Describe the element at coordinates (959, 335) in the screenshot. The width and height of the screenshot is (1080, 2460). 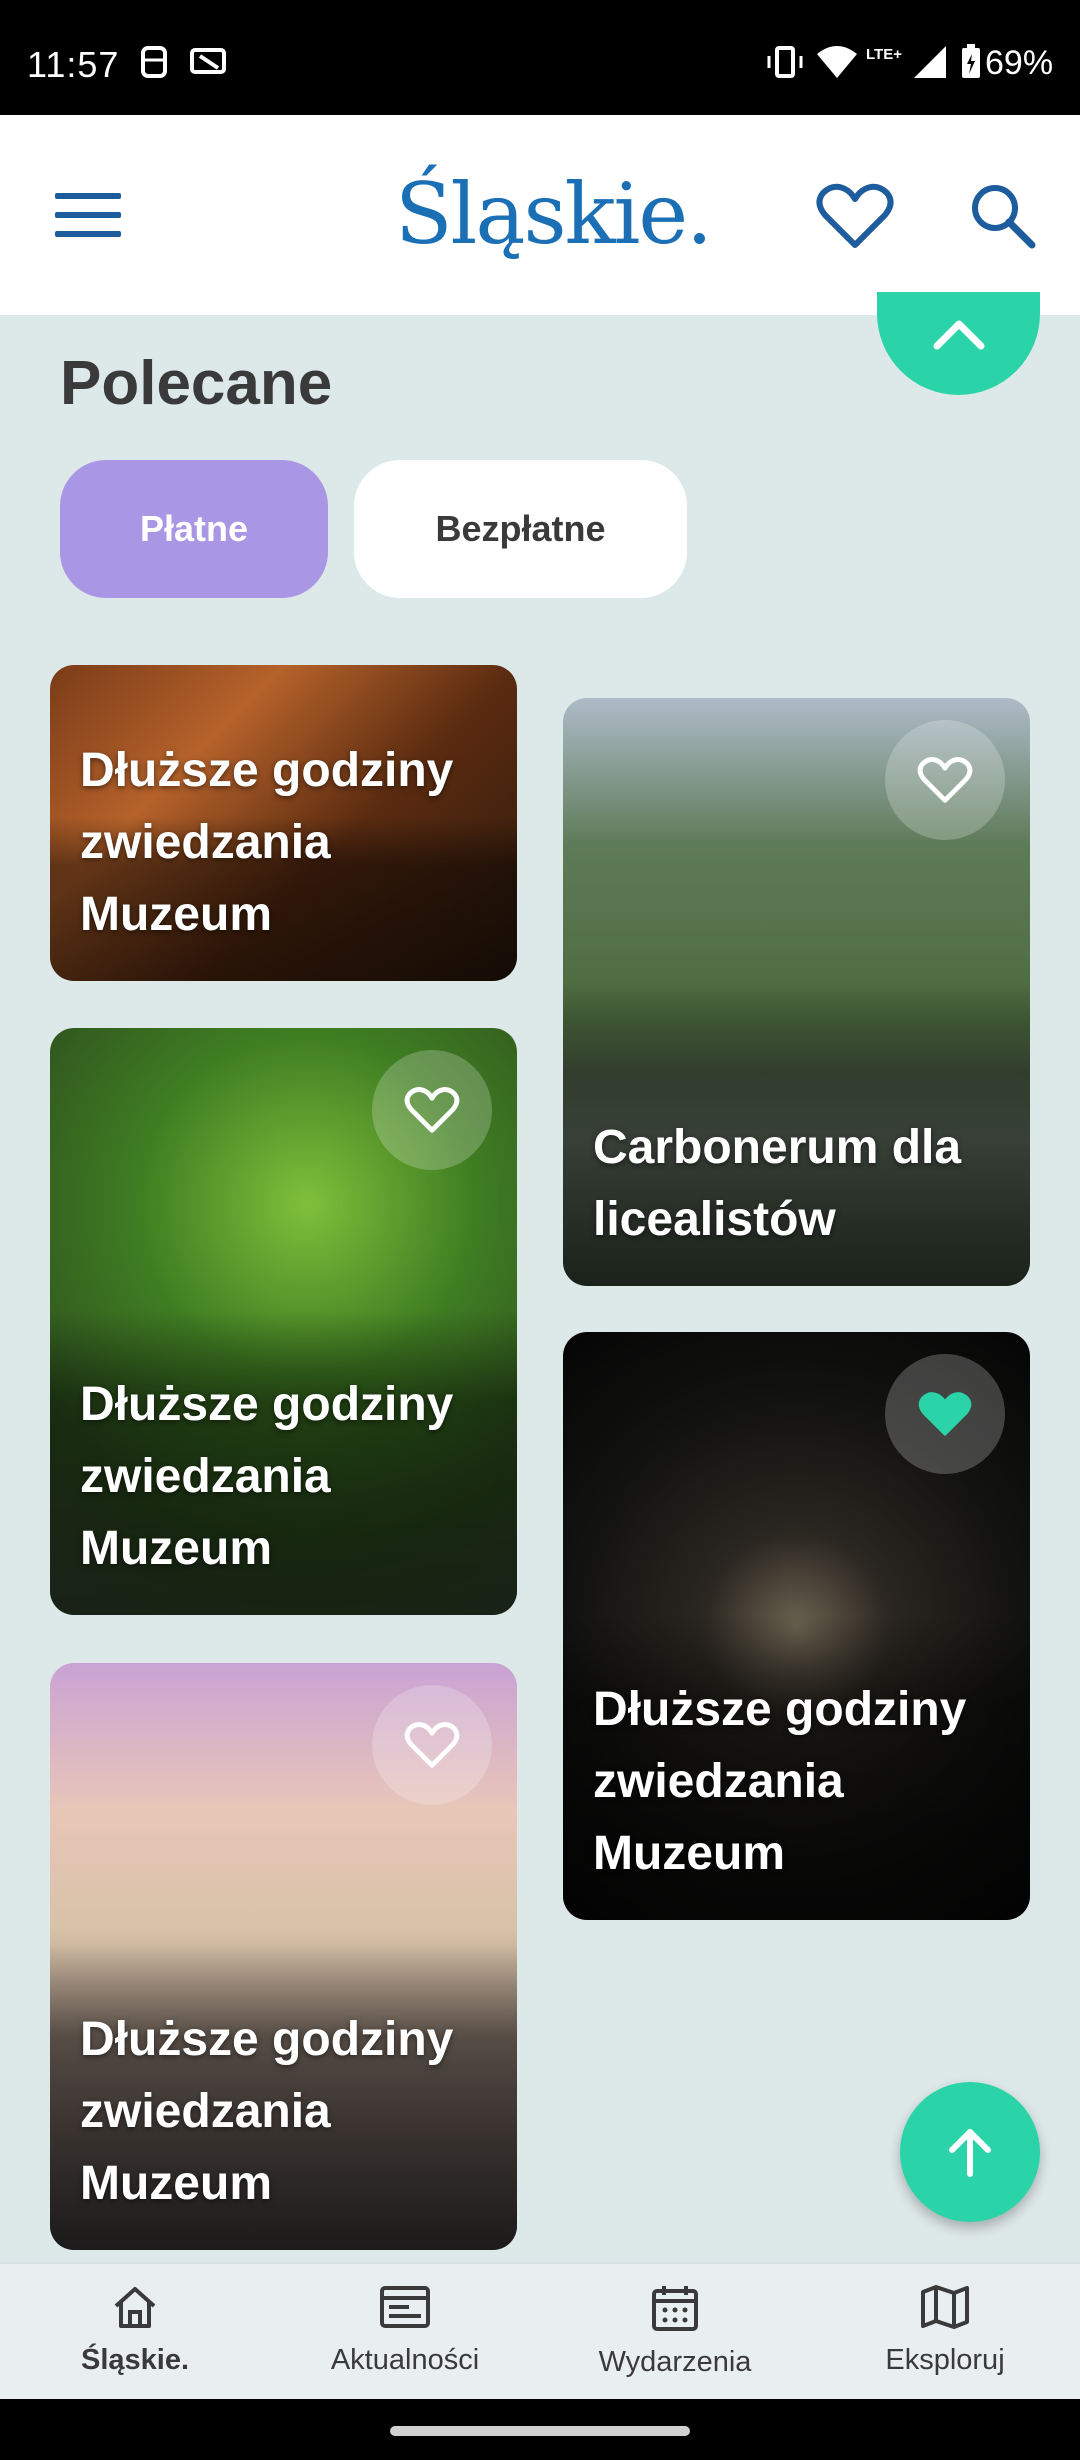
I see `chevron-up-icon` at that location.